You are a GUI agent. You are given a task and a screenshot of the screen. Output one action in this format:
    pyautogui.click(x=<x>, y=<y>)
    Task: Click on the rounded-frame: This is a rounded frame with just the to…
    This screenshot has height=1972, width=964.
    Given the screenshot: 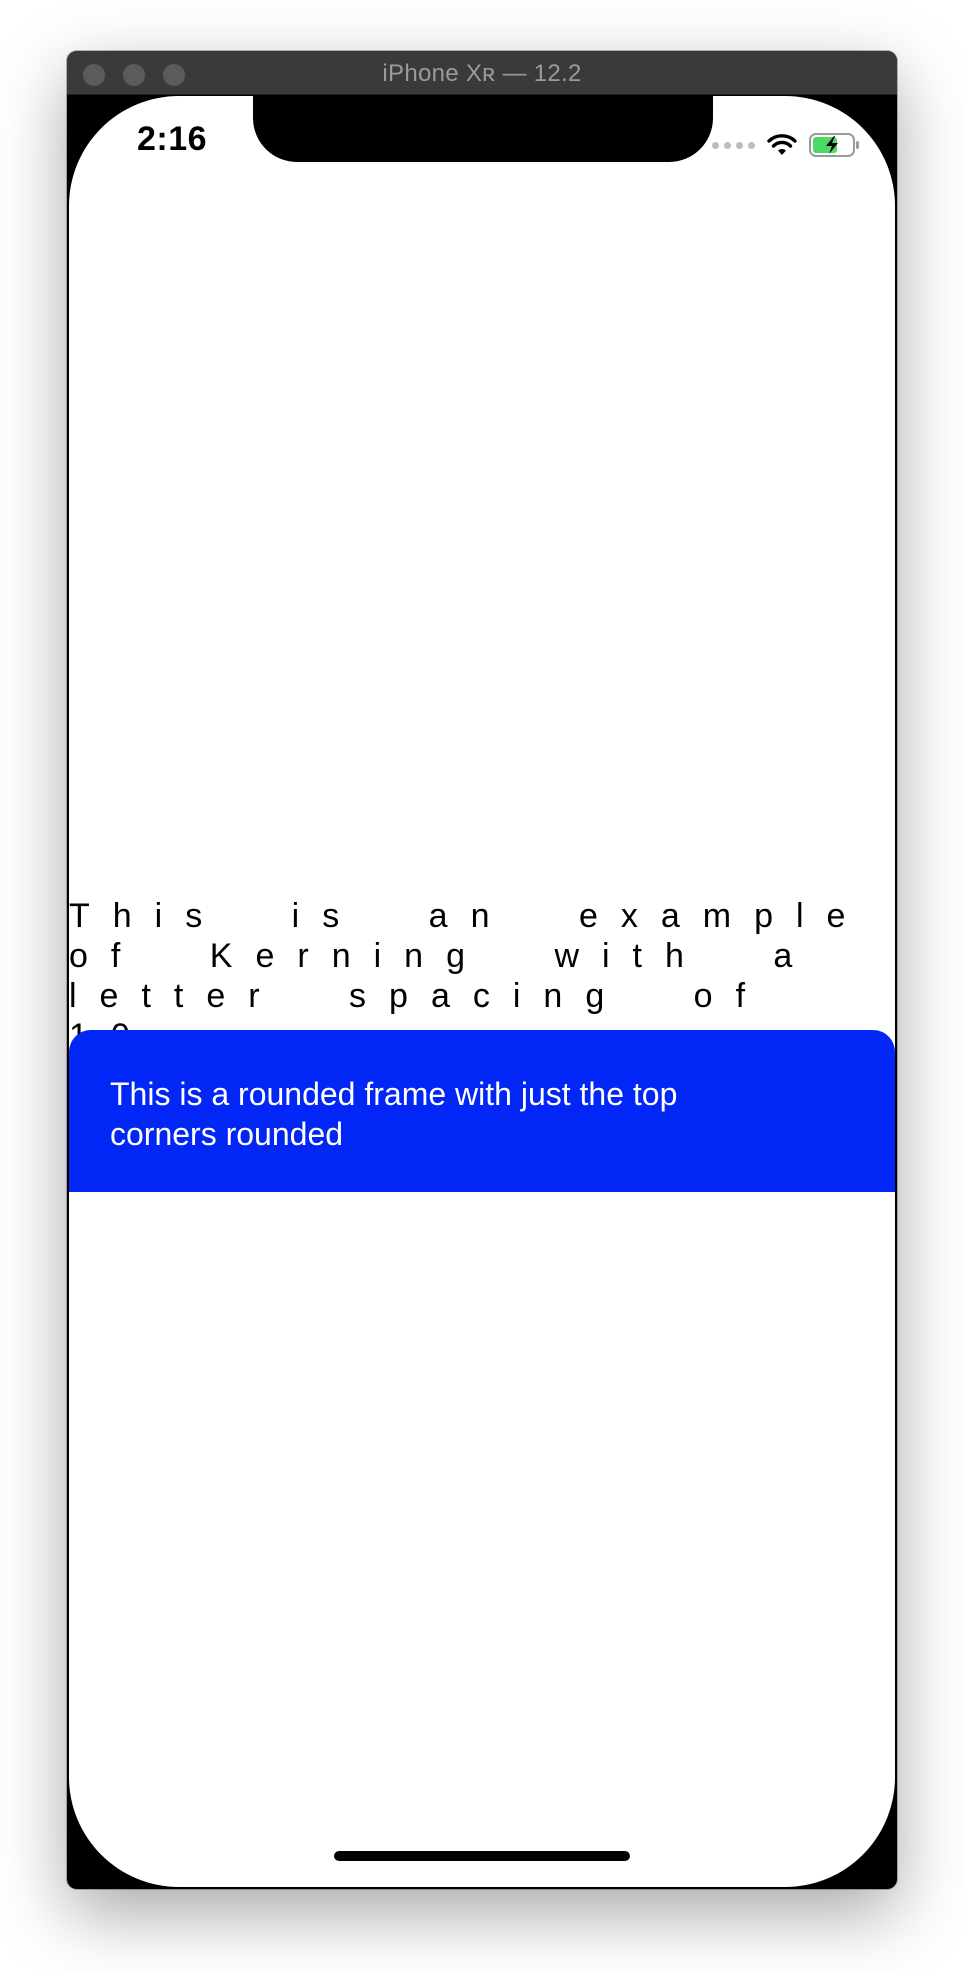 What is the action you would take?
    pyautogui.click(x=482, y=1111)
    